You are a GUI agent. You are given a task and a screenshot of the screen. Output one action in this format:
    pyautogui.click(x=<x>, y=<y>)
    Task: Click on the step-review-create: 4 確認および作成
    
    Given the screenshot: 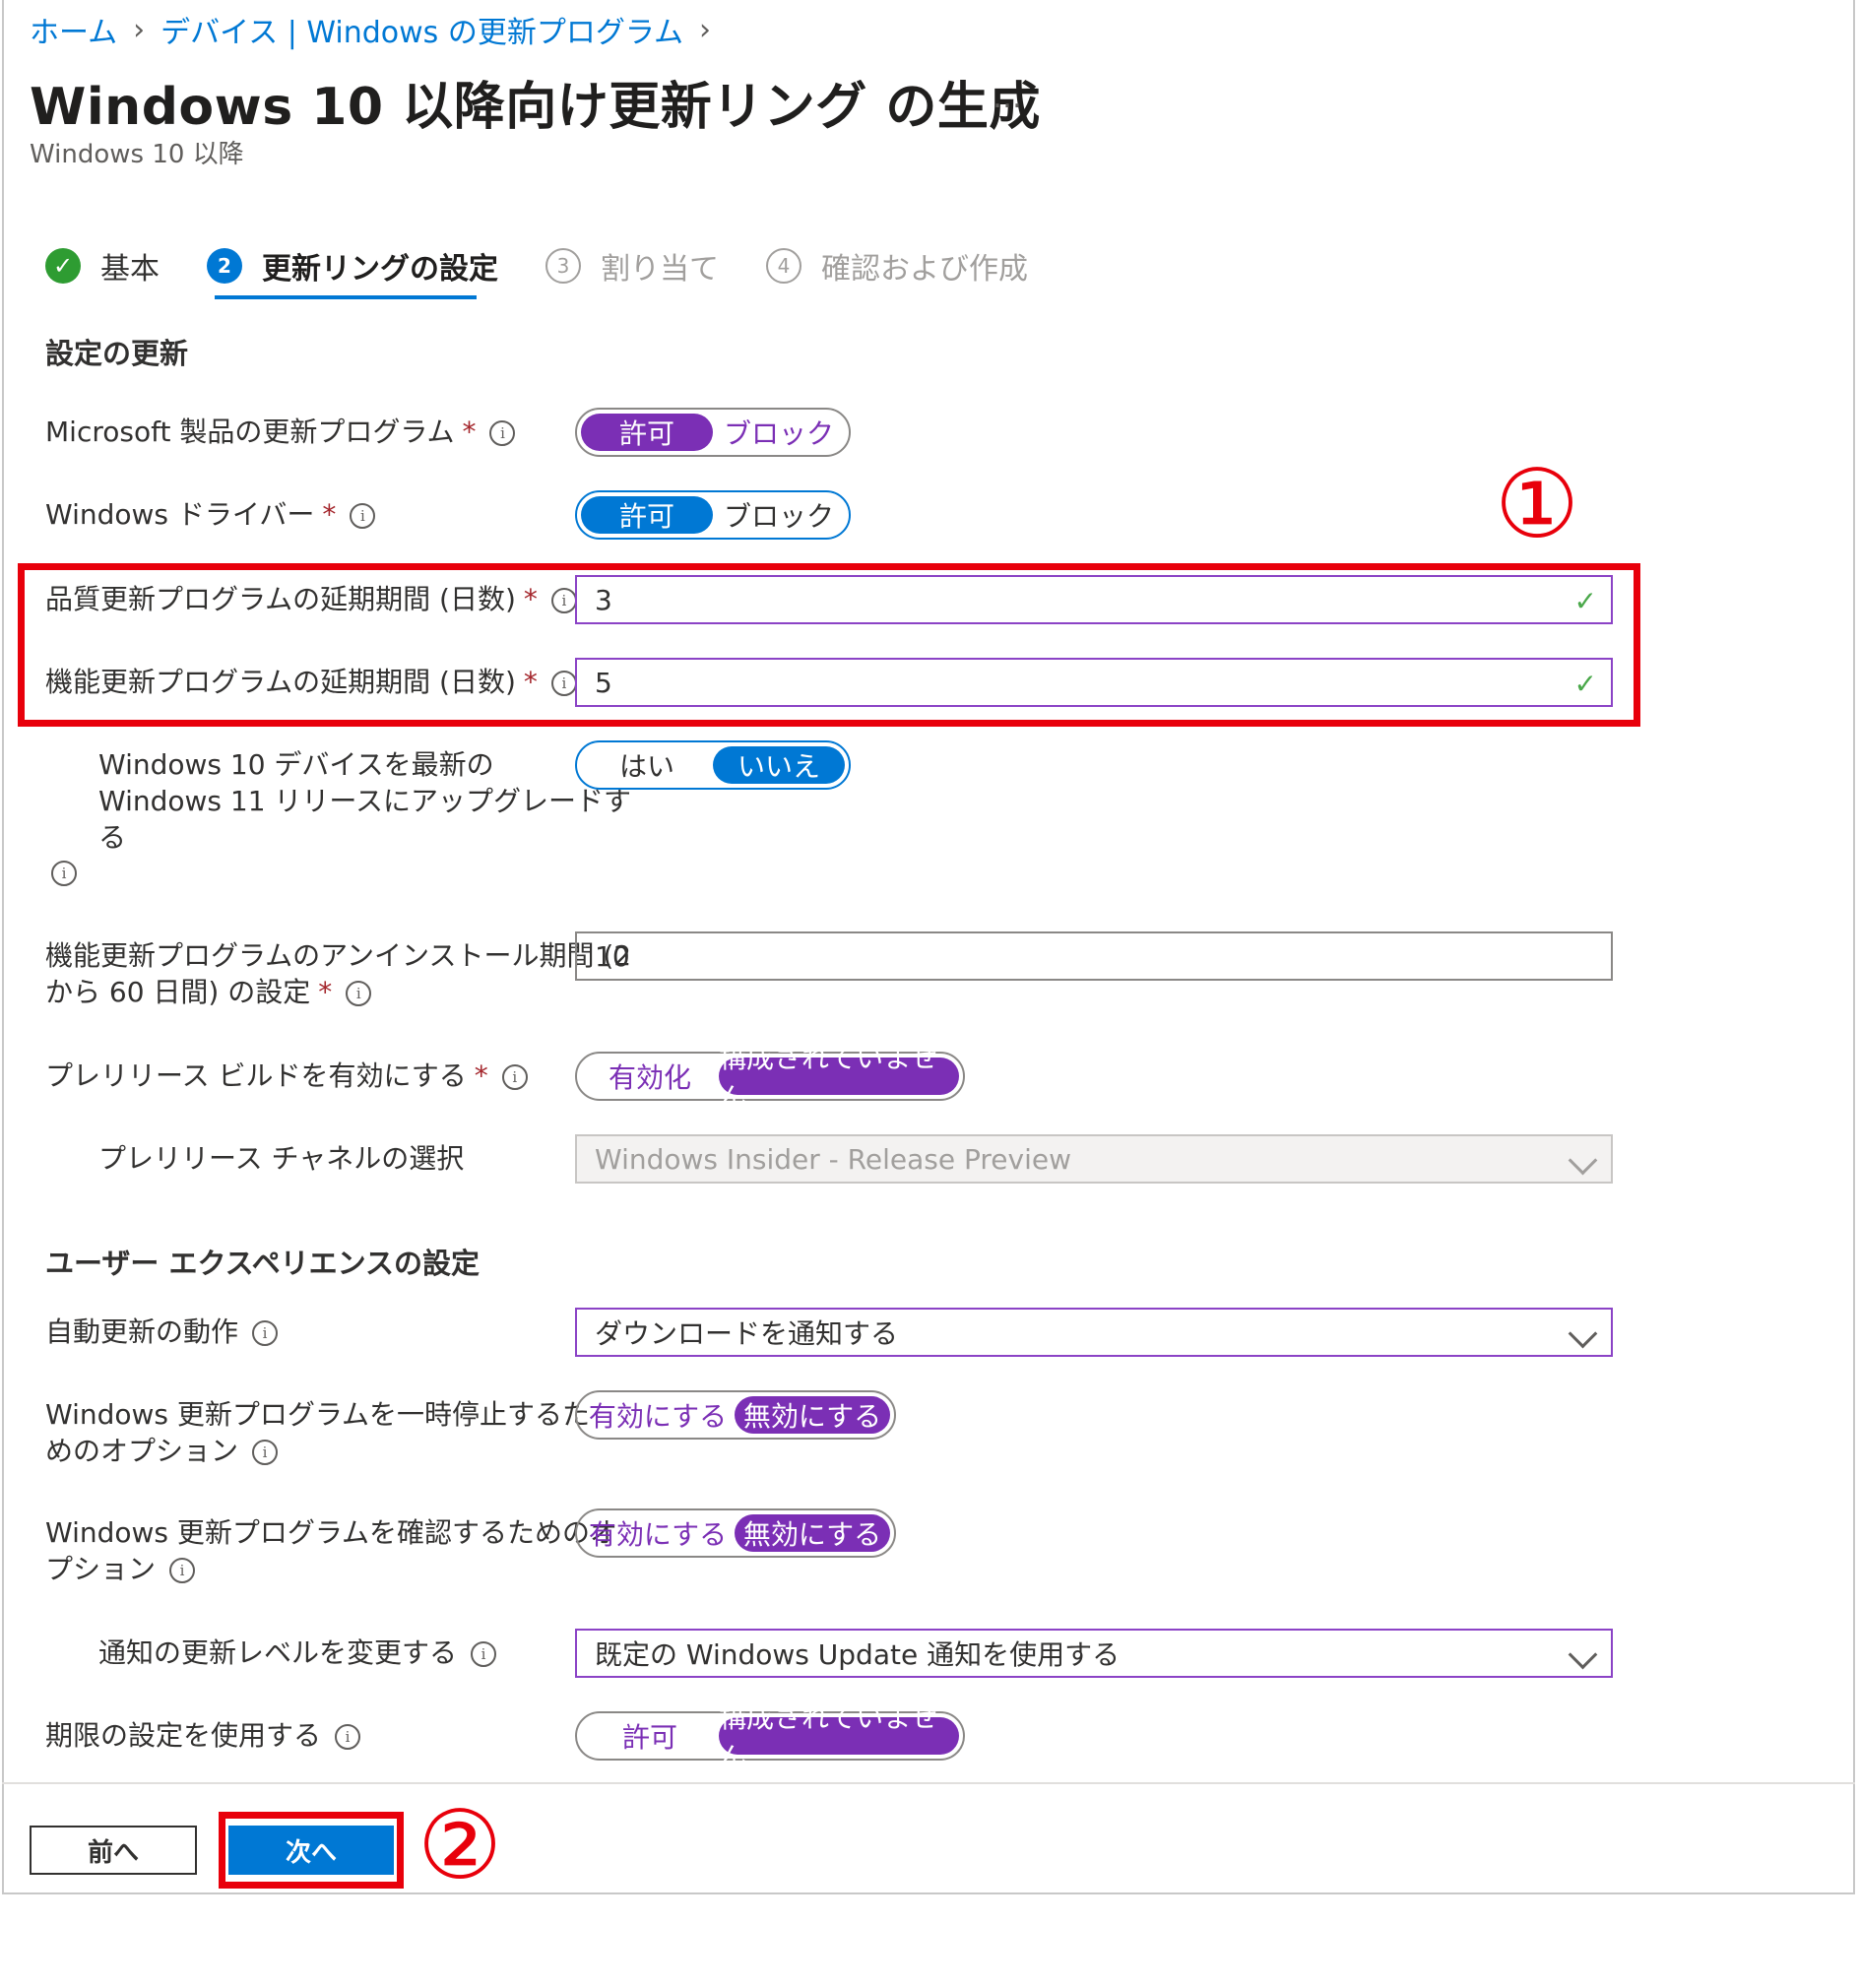 What is the action you would take?
    pyautogui.click(x=897, y=265)
    